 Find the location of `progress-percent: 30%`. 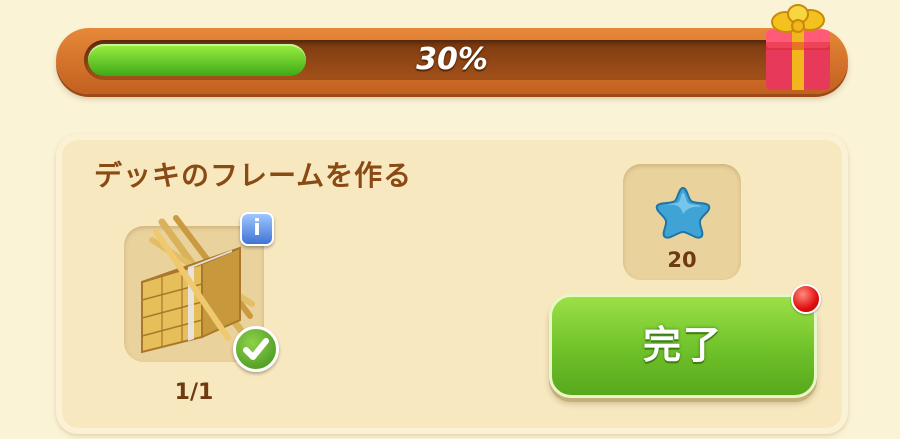

progress-percent: 30% is located at coordinates (452, 59).